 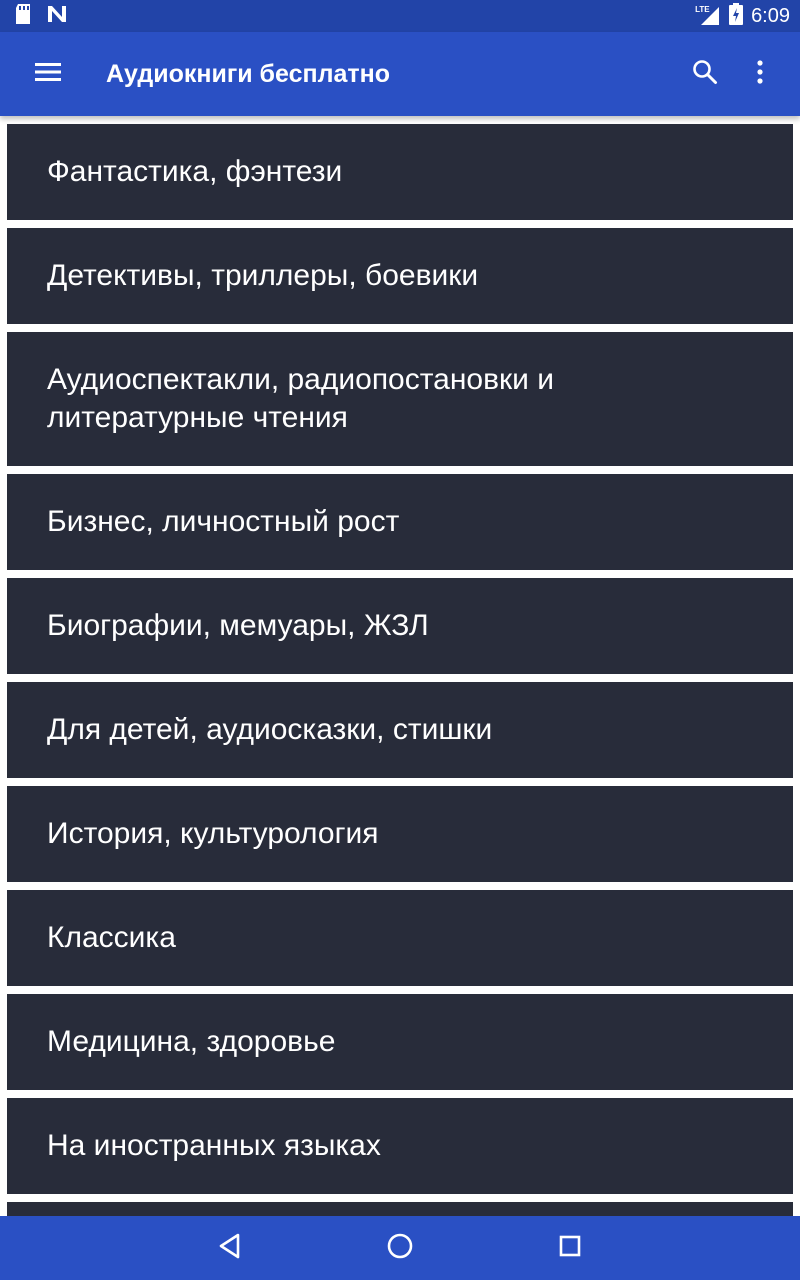 I want to click on category-label: Классика, so click(x=111, y=937).